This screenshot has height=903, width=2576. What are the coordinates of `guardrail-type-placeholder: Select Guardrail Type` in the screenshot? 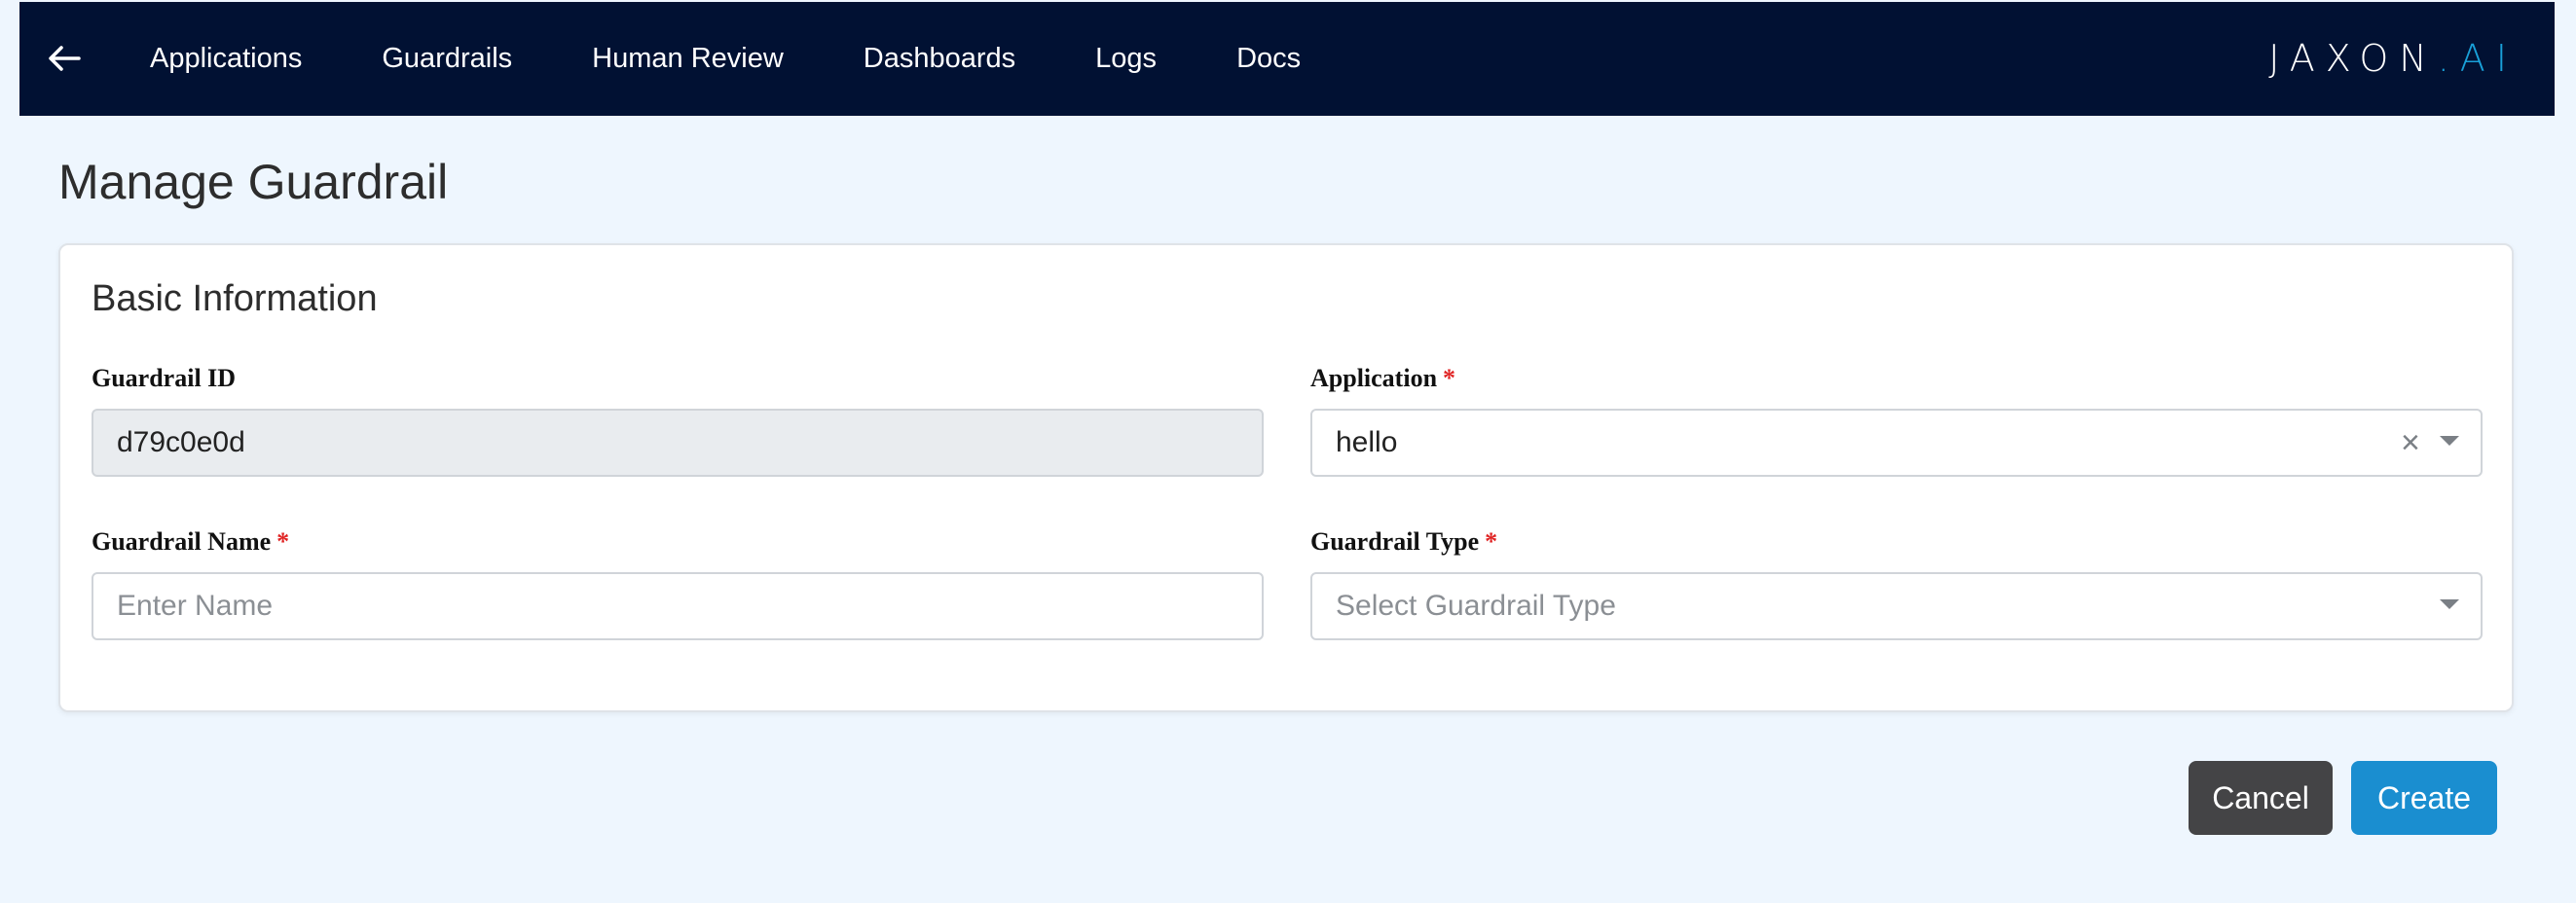 It's located at (1476, 606).